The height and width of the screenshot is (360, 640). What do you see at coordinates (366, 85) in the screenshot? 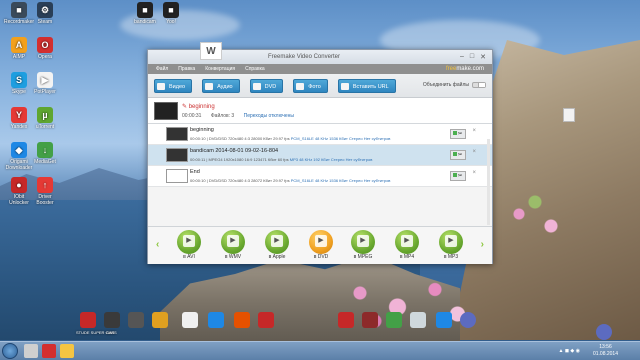
I see `paste-url-button: Вставить URL` at bounding box center [366, 85].